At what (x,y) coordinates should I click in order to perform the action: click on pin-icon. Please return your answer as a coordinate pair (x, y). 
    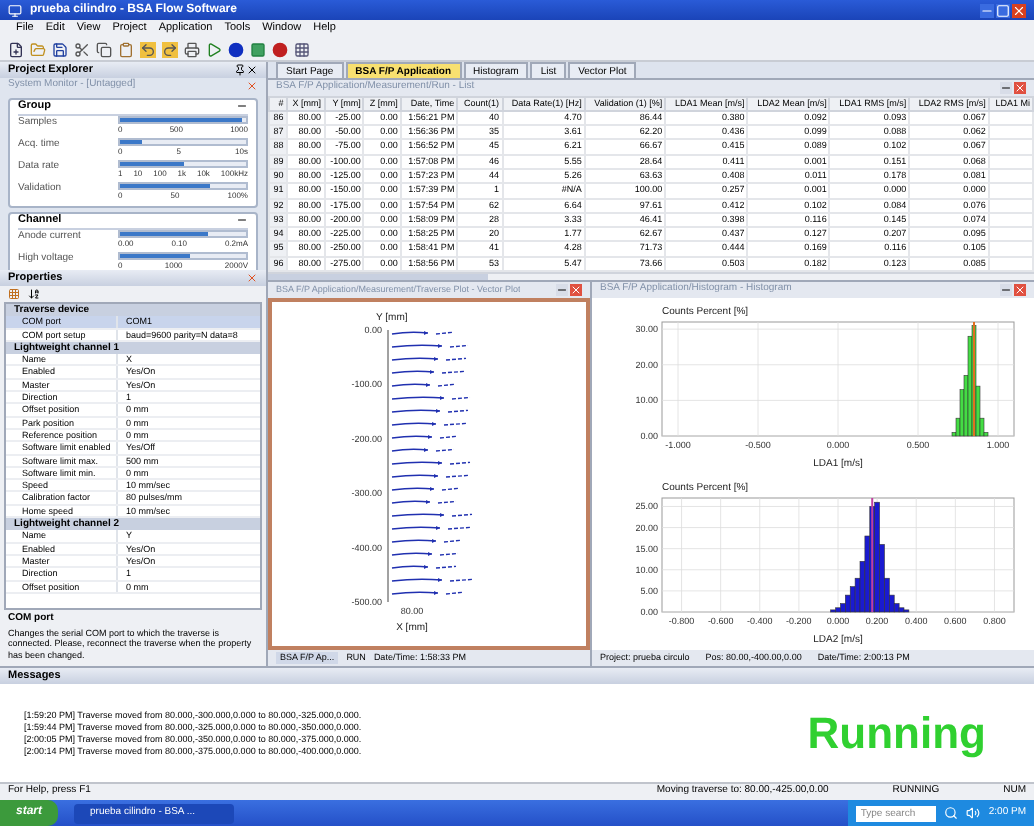
    Looking at the image, I should click on (240, 70).